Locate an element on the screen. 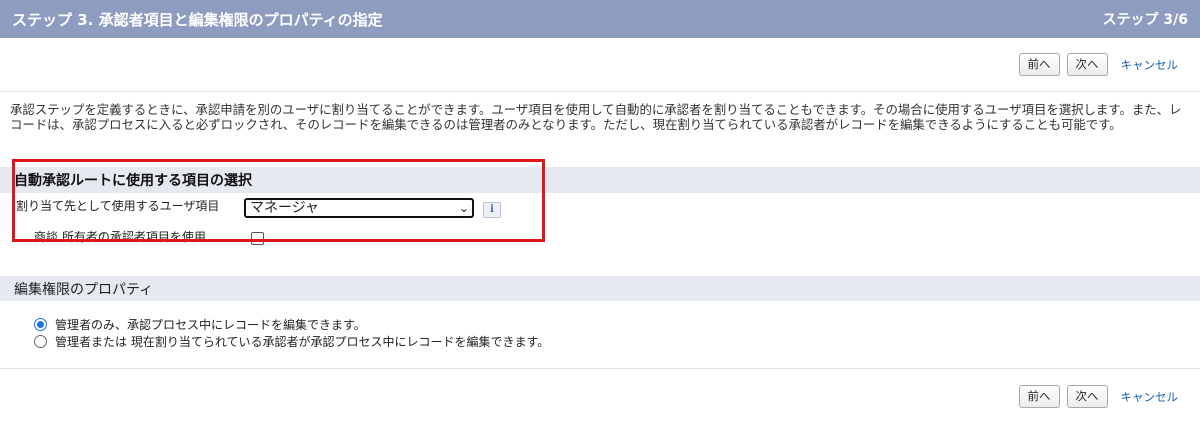 The width and height of the screenshot is (1200, 422). info-icon: i is located at coordinates (492, 210).